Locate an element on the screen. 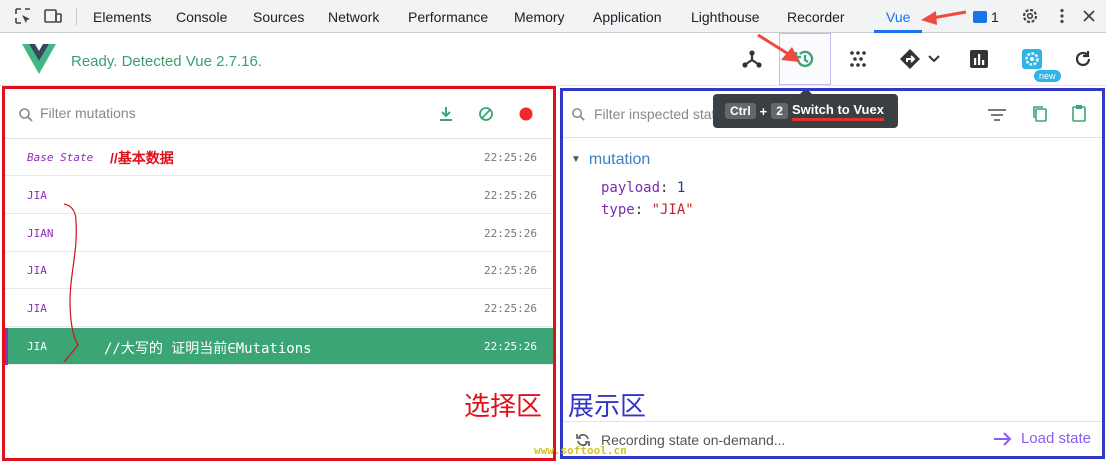 The image size is (1106, 463). more-options-icon is located at coordinates (1062, 16).